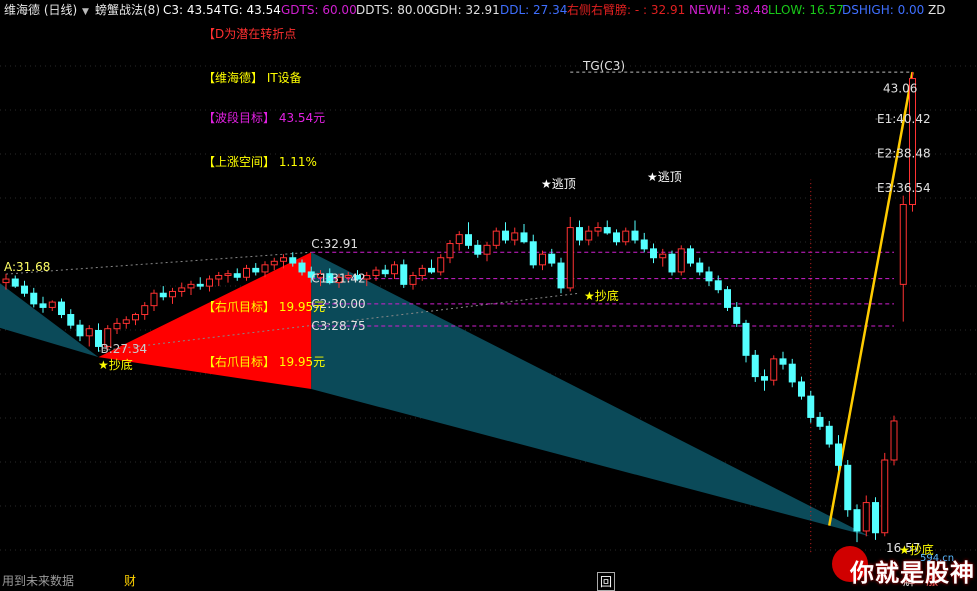  What do you see at coordinates (904, 119) in the screenshot?
I see `label-e1: E1:40.42` at bounding box center [904, 119].